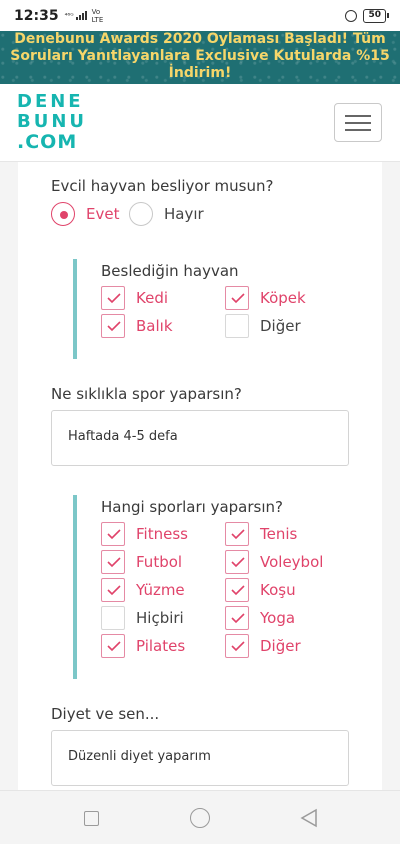  What do you see at coordinates (96, 11) in the screenshot?
I see `volte-label: Vo` at bounding box center [96, 11].